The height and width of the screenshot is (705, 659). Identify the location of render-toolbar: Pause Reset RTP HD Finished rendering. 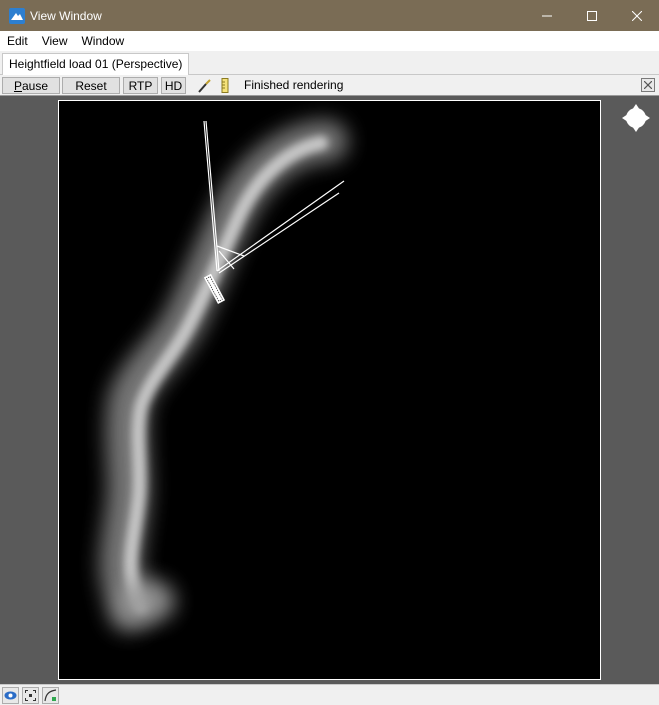
(329, 85).